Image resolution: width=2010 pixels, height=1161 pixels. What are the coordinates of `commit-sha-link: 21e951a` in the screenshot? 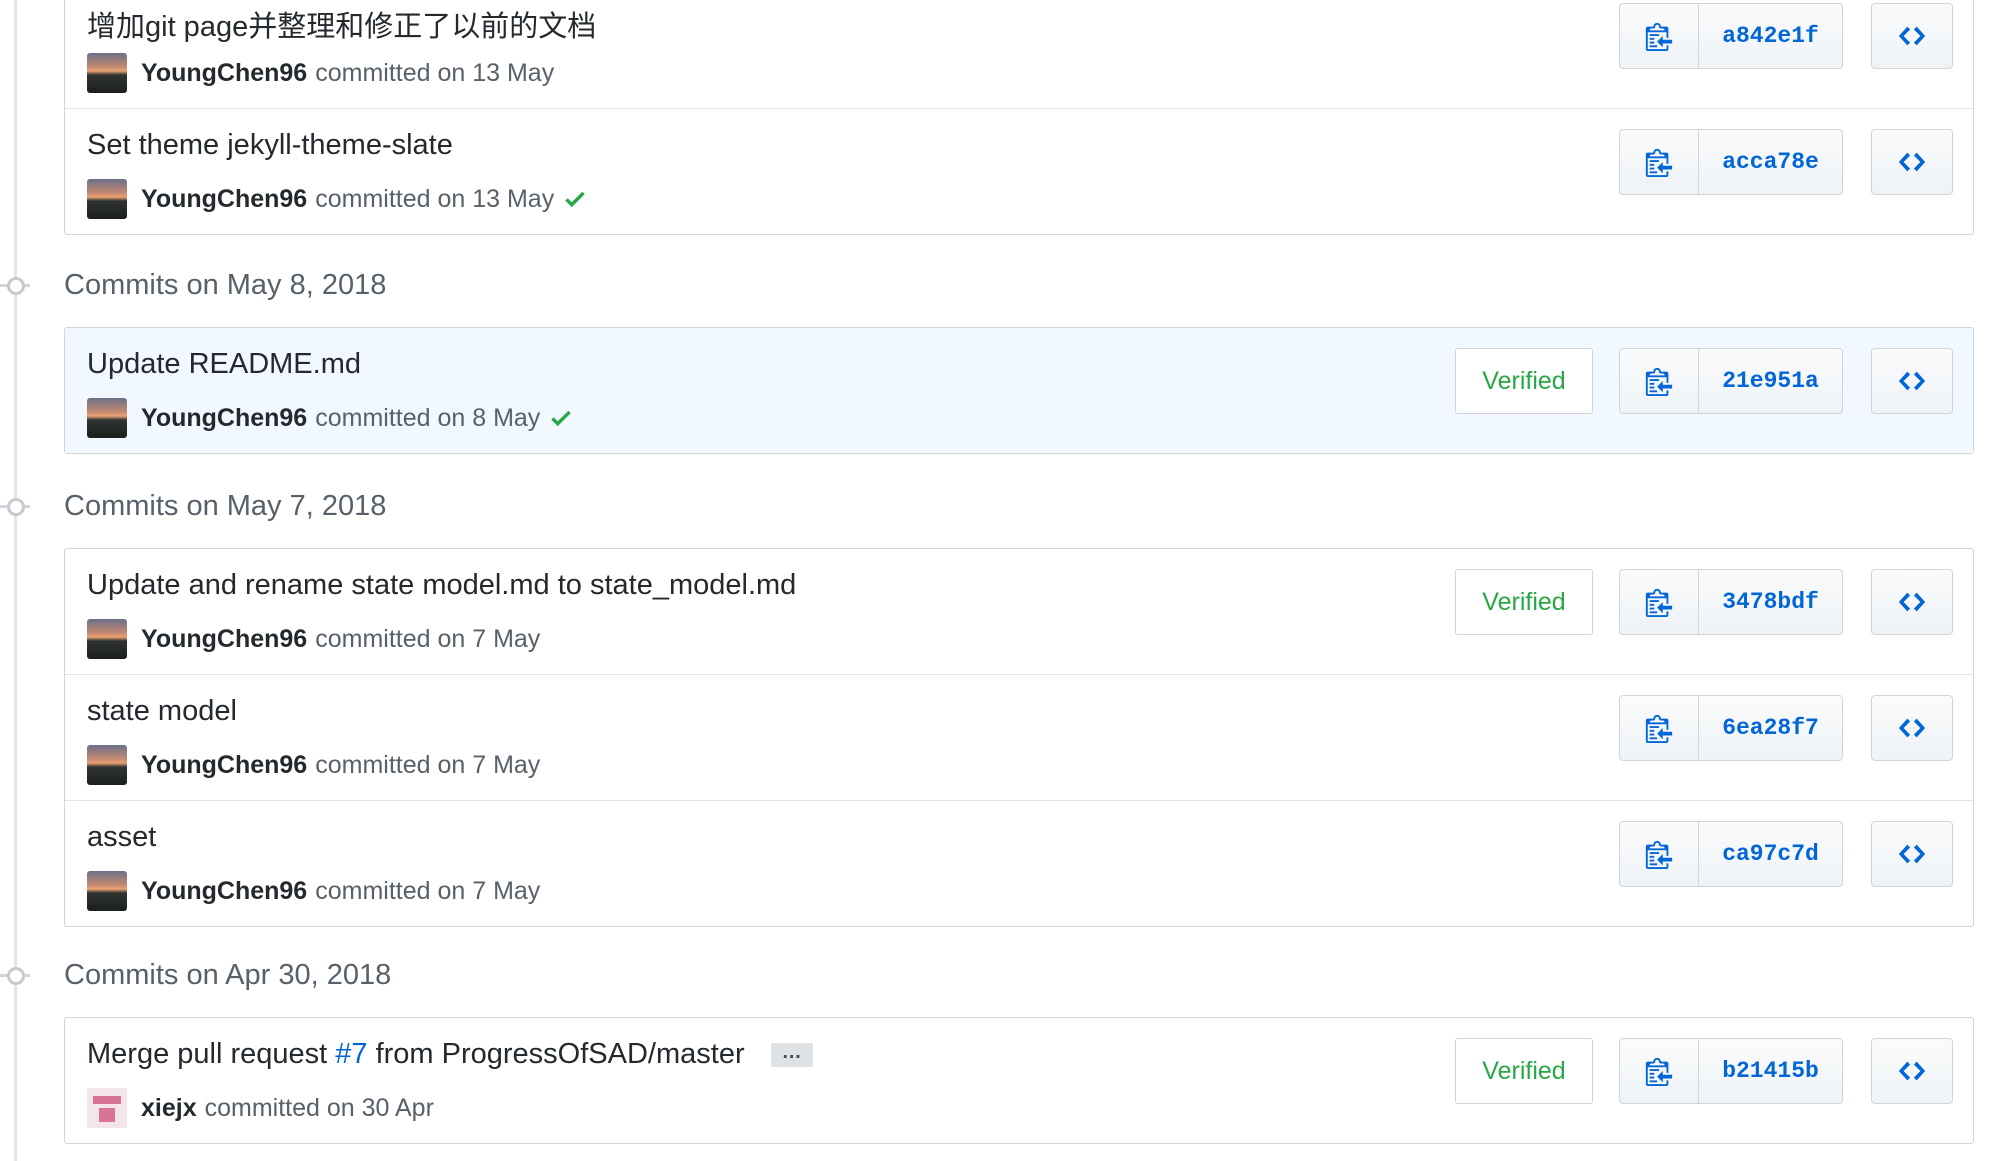 It's located at (1770, 381).